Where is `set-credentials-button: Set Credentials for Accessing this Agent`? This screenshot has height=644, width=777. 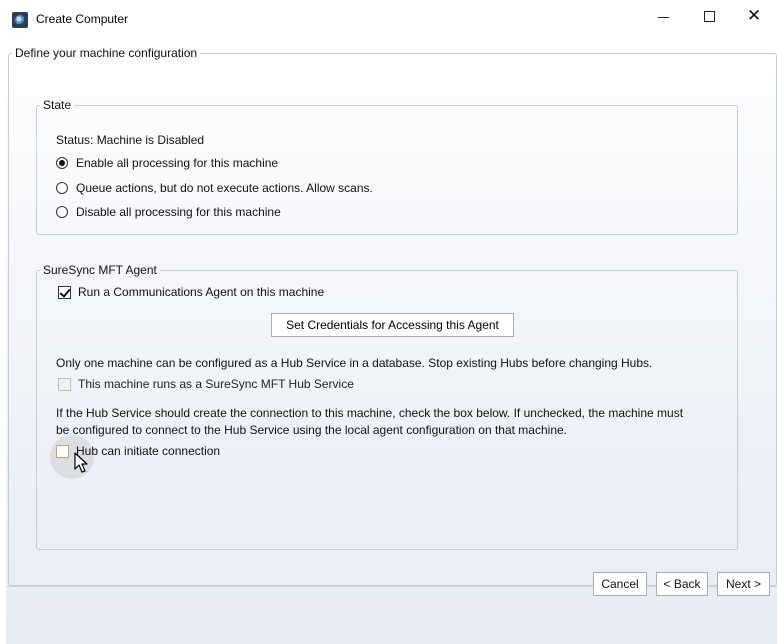 set-credentials-button: Set Credentials for Accessing this Agent is located at coordinates (392, 325).